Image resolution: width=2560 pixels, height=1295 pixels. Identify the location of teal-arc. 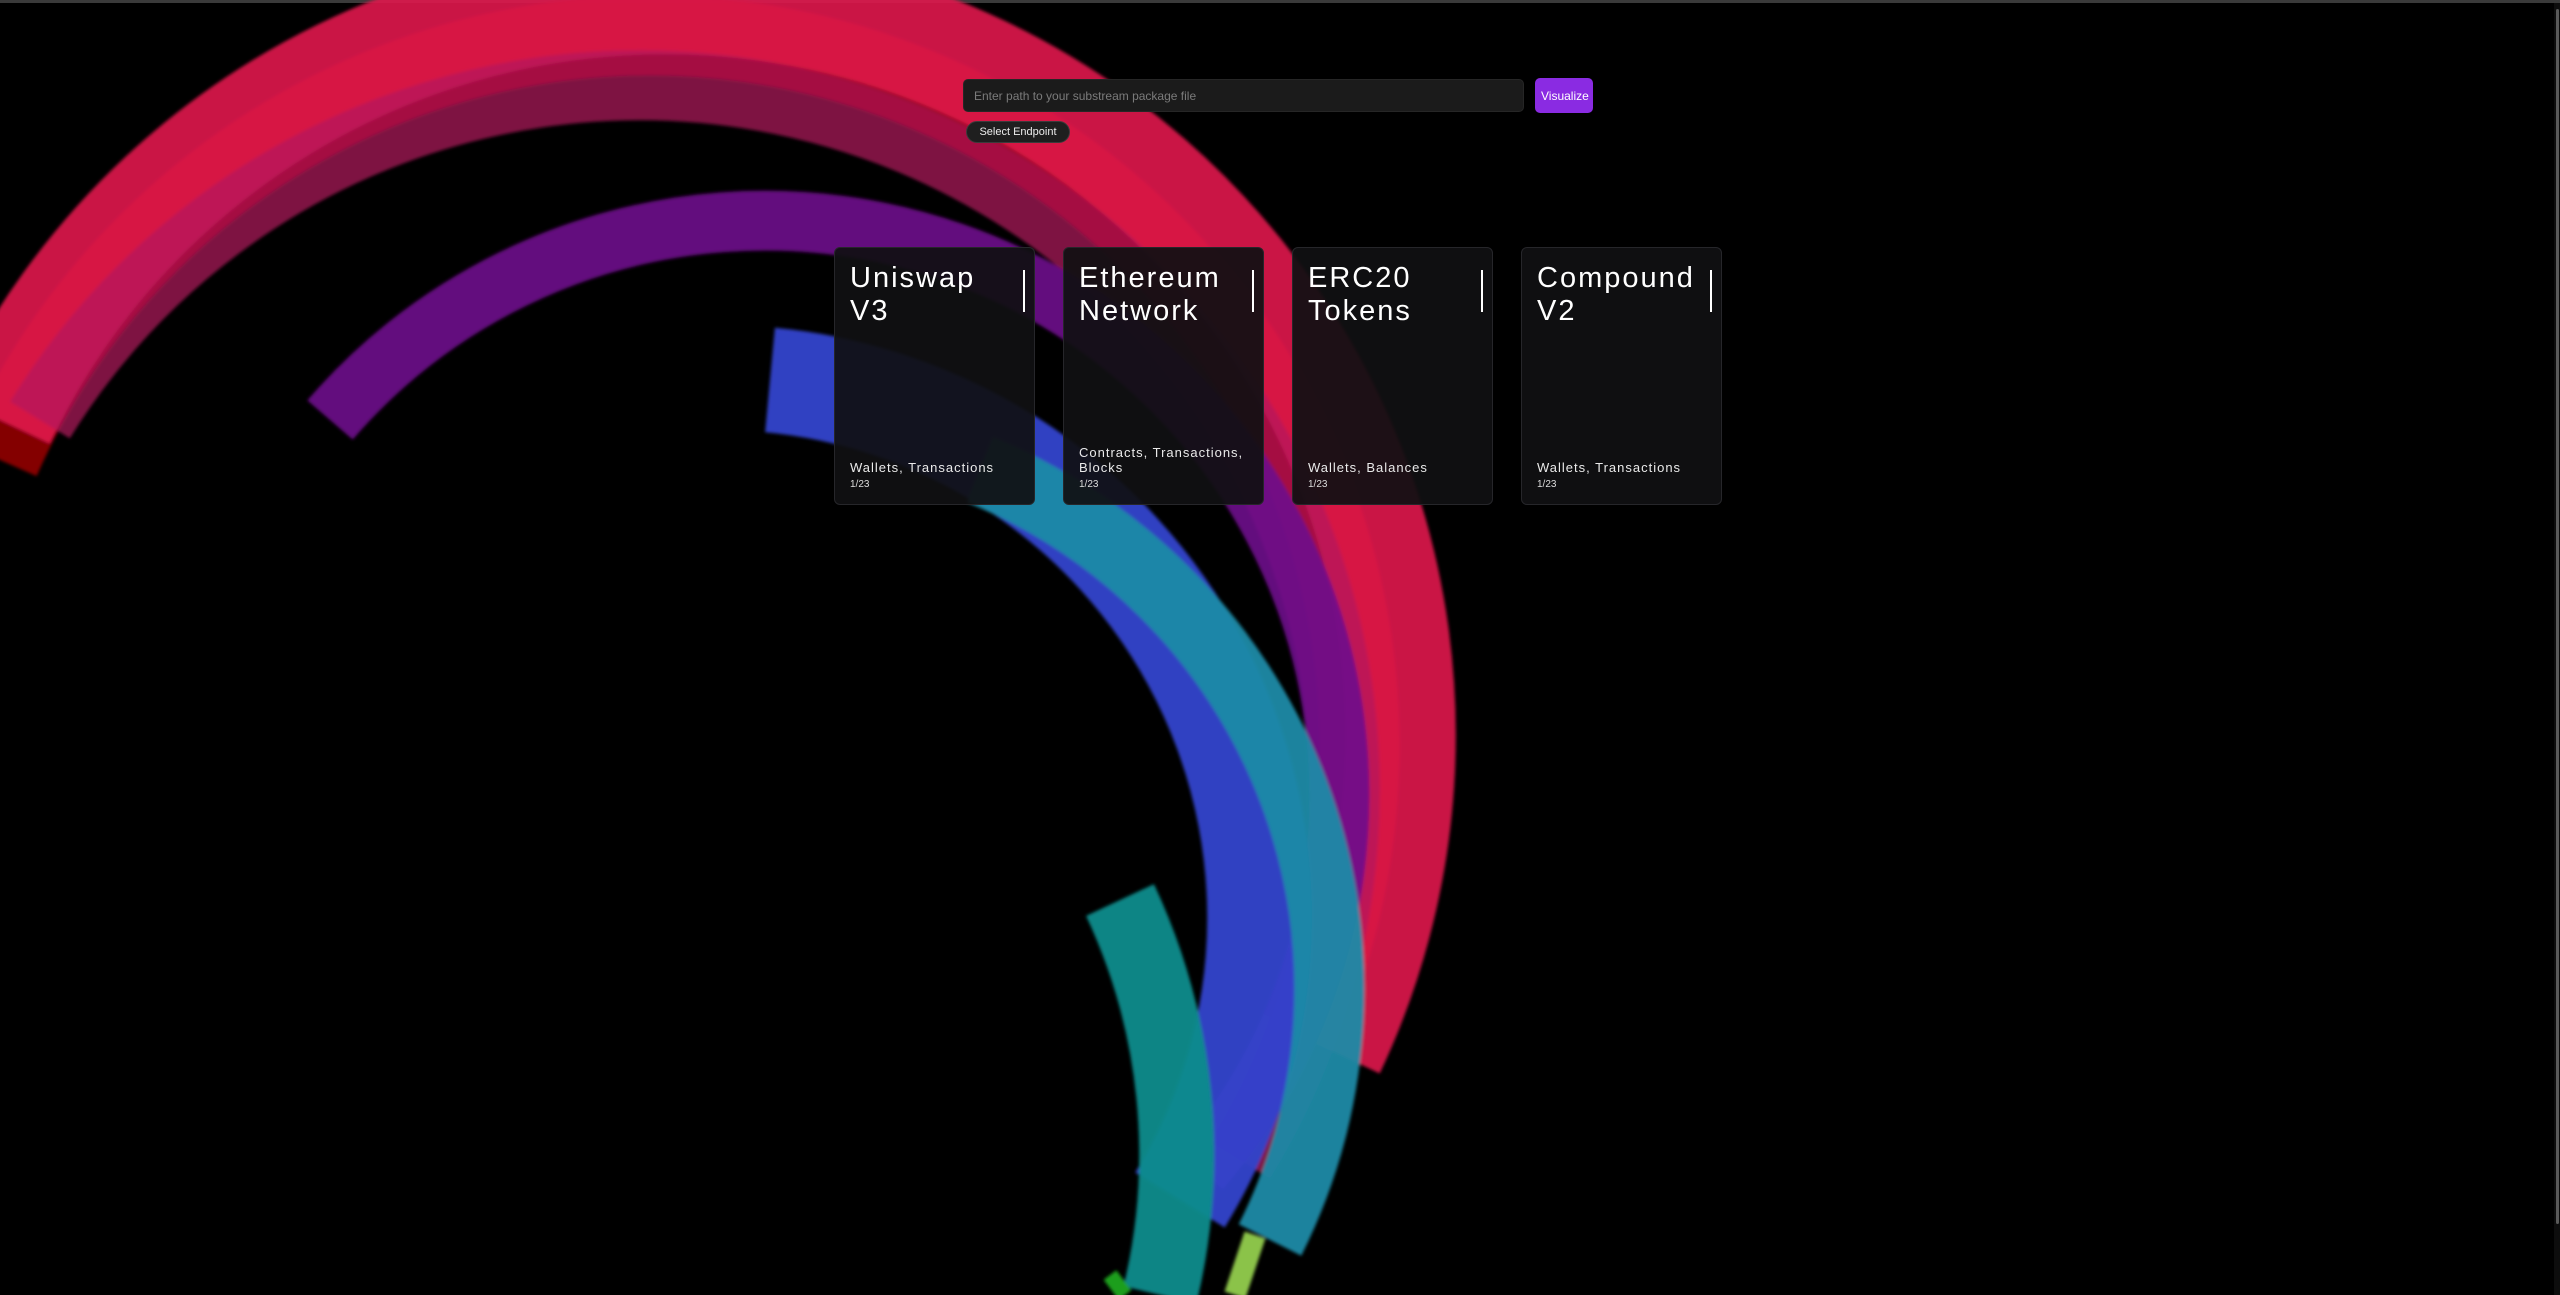
(1150, 1089).